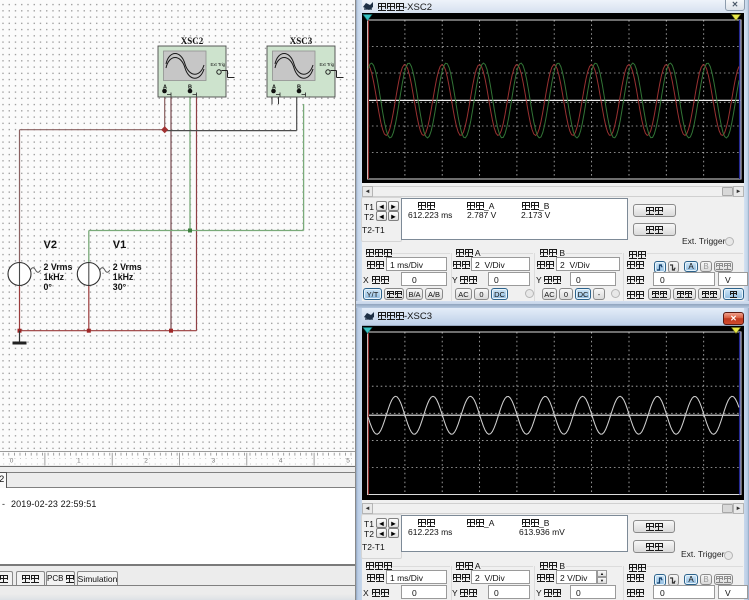  I want to click on svg-text: 4, so click(281, 461).